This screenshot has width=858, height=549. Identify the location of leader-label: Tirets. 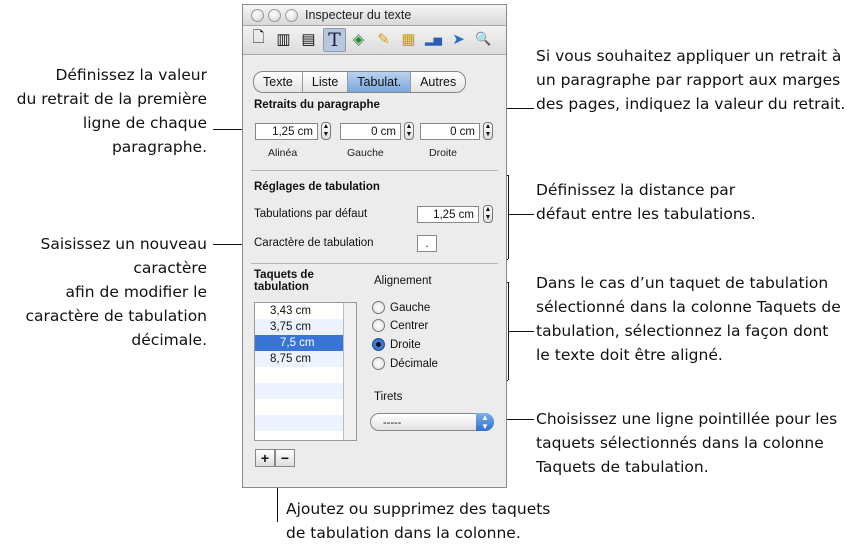
(388, 397).